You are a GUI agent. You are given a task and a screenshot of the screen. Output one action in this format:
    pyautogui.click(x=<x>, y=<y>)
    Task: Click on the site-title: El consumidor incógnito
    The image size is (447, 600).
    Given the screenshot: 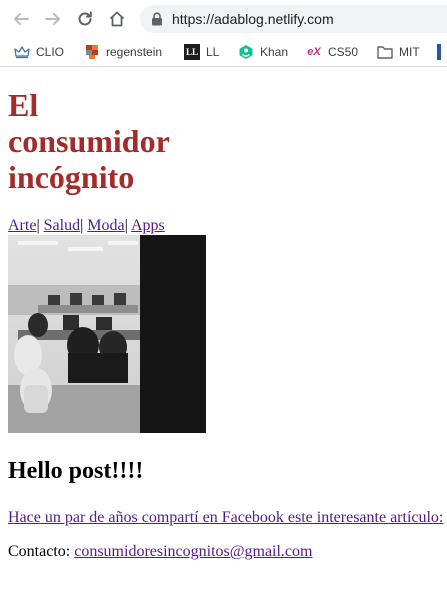 What is the action you would take?
    pyautogui.click(x=89, y=141)
    